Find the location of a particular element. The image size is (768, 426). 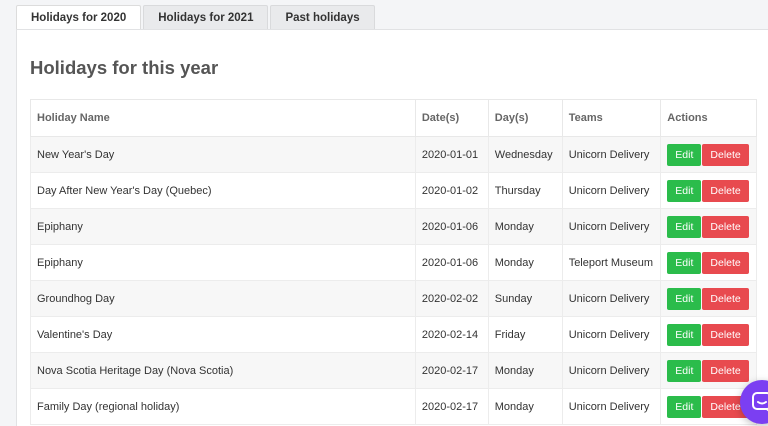

header-actions: Actions is located at coordinates (708, 118).